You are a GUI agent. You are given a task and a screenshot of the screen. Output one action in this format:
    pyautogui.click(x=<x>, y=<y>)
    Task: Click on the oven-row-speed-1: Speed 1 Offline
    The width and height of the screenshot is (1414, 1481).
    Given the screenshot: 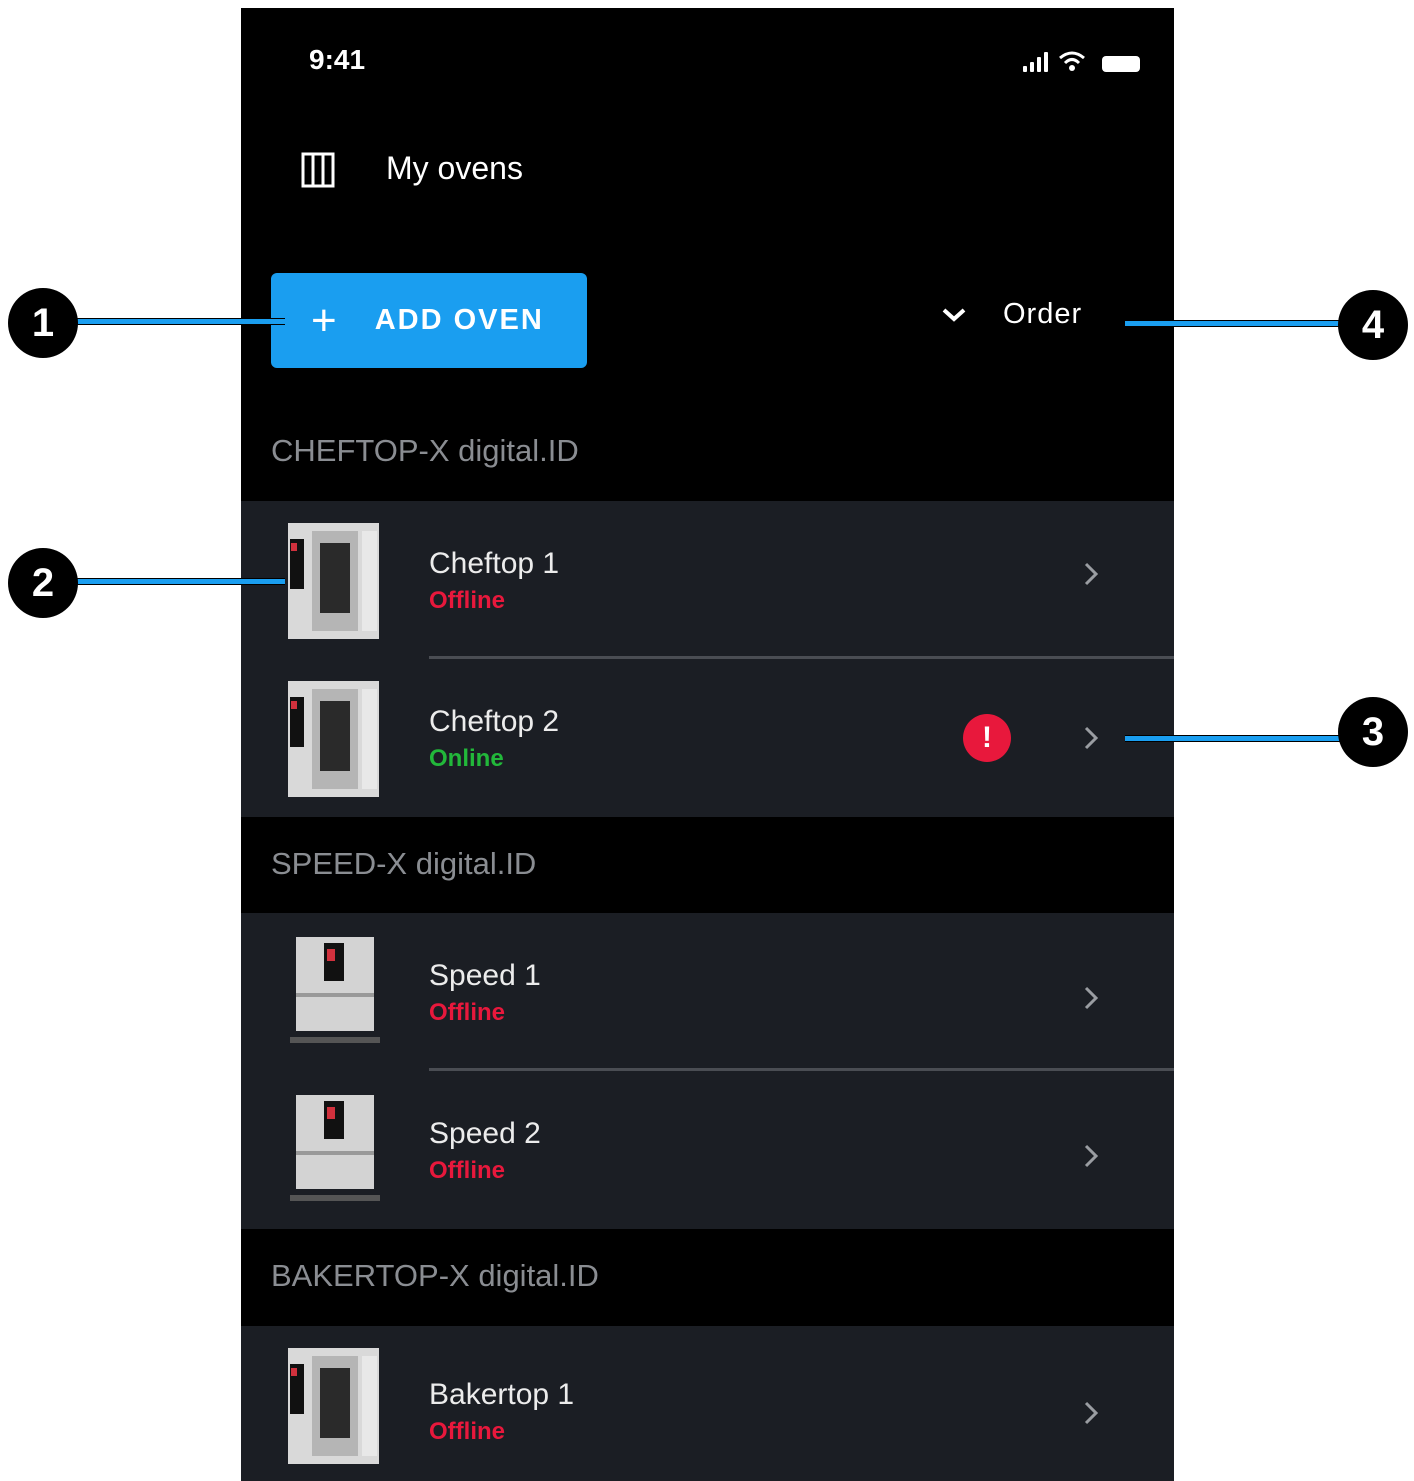 What is the action you would take?
    pyautogui.click(x=707, y=992)
    